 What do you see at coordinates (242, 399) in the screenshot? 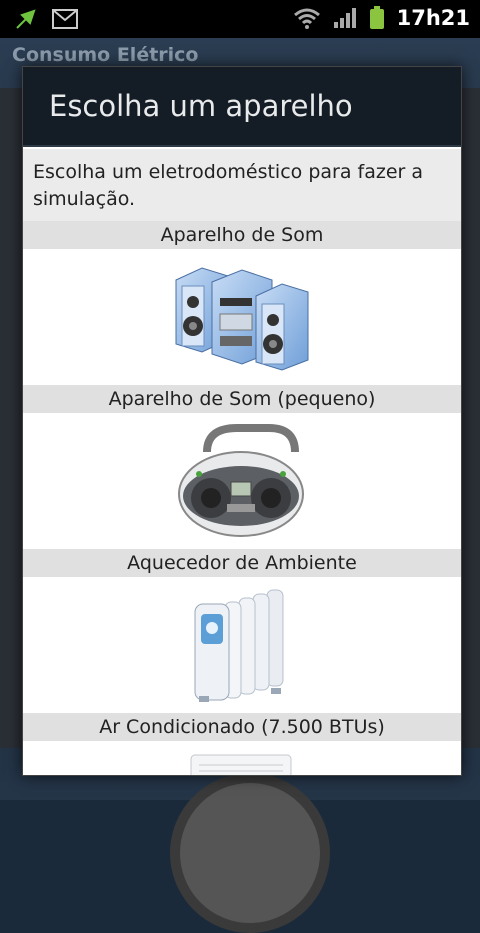
I see `list-item-label: Aparelho de Som (pequeno)` at bounding box center [242, 399].